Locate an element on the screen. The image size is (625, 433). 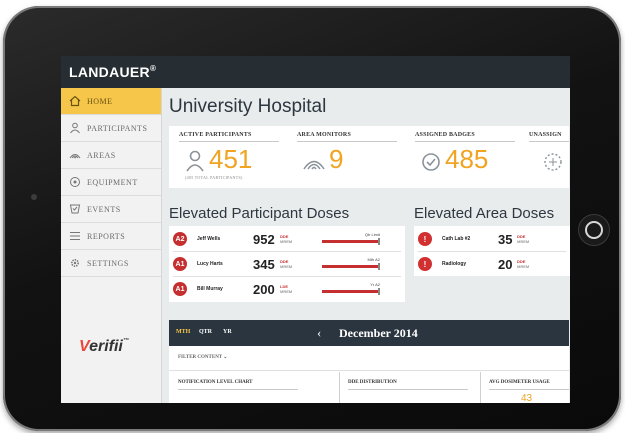
dose-level-badge: A2 is located at coordinates (180, 239).